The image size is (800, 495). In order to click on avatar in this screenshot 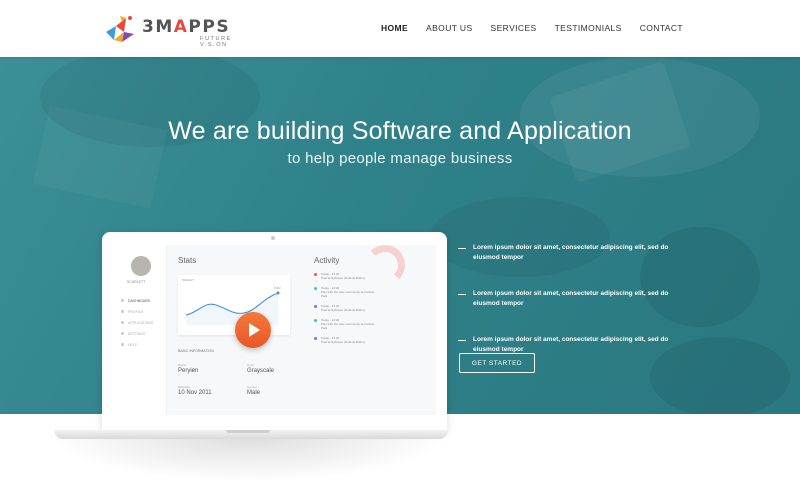, I will do `click(141, 266)`.